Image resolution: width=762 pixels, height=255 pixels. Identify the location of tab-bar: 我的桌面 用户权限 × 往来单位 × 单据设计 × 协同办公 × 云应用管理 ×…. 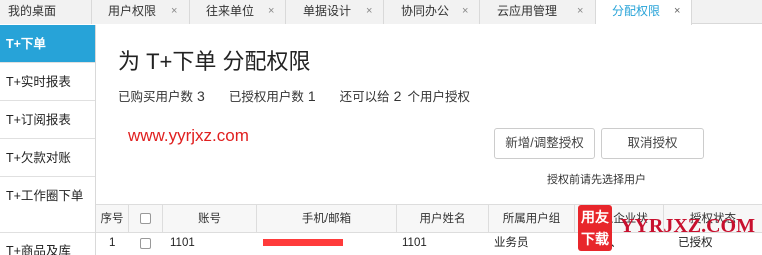
(381, 12).